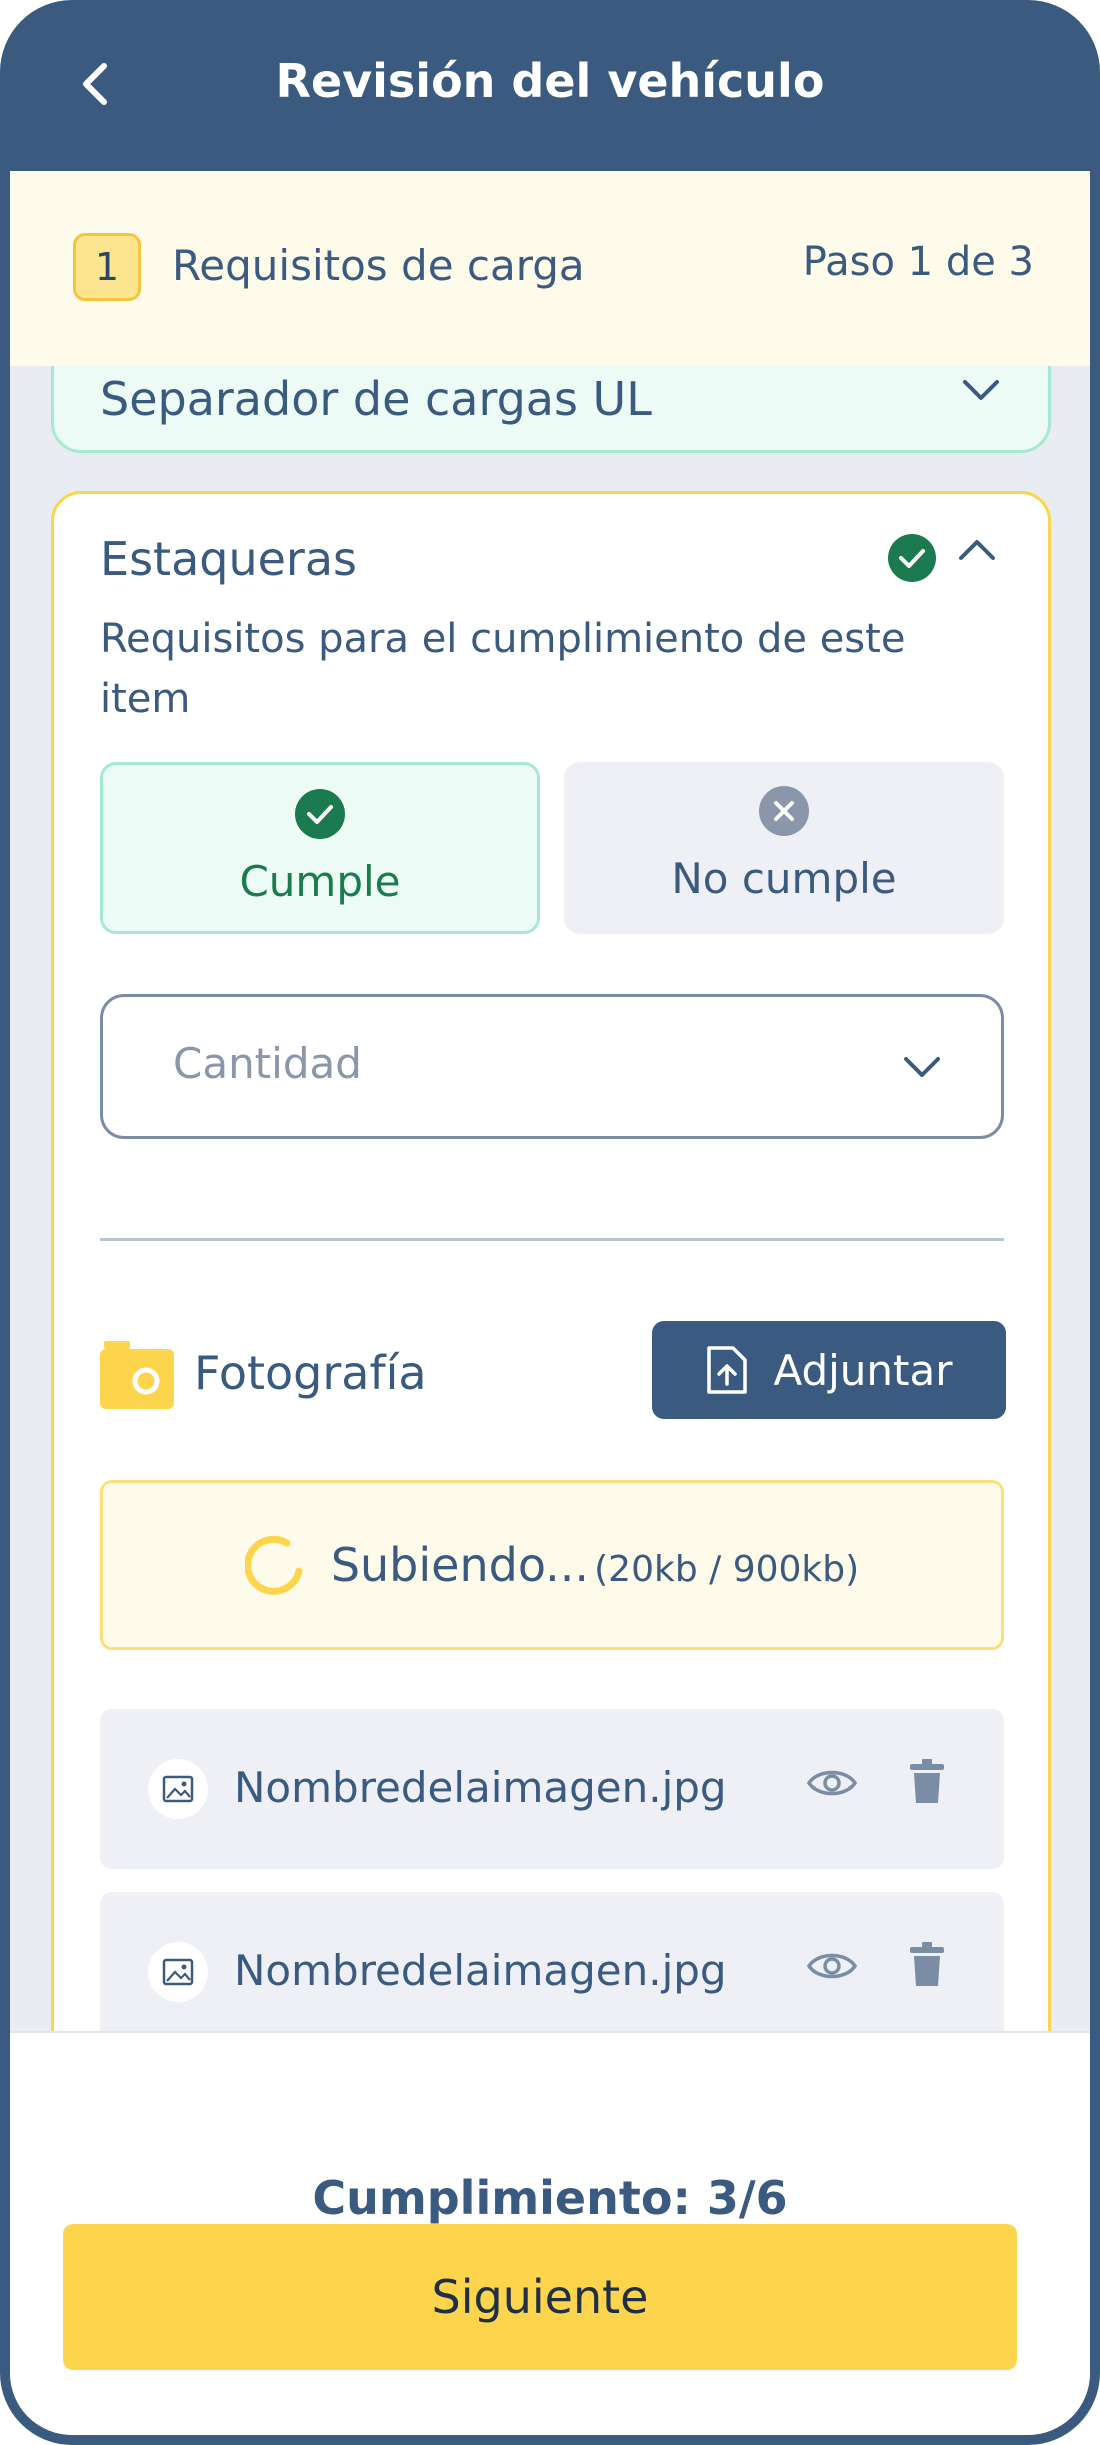 The width and height of the screenshot is (1100, 2445). What do you see at coordinates (107, 267) in the screenshot?
I see `step-number-badge: 1` at bounding box center [107, 267].